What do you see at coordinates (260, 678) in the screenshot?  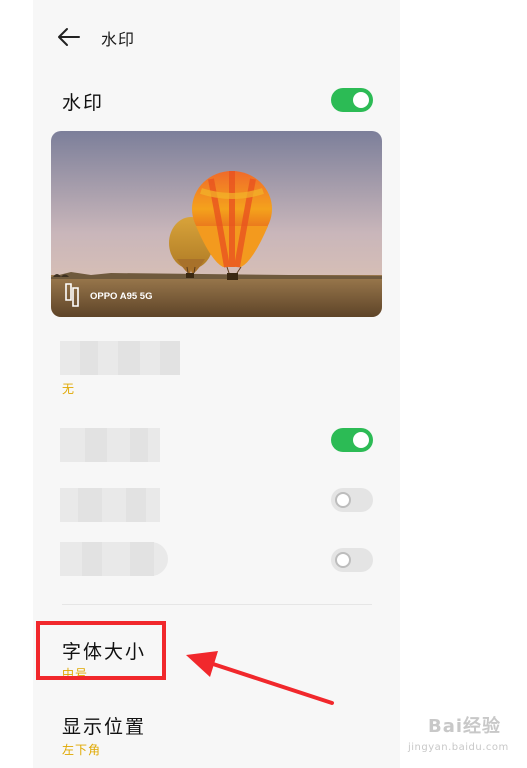 I see `annotation-arrow-icon` at bounding box center [260, 678].